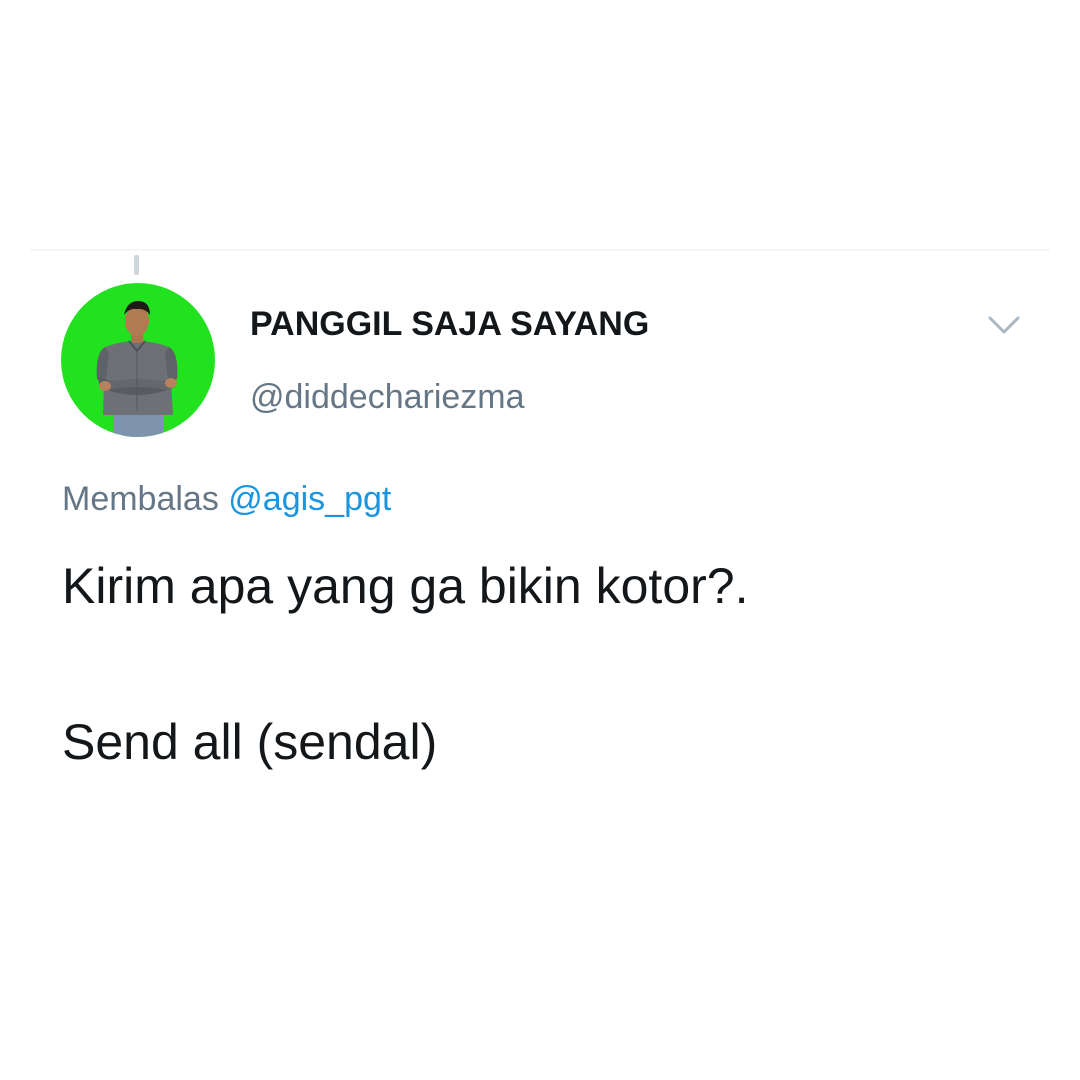 The image size is (1080, 1080). What do you see at coordinates (1004, 325) in the screenshot?
I see `chevron-down-icon` at bounding box center [1004, 325].